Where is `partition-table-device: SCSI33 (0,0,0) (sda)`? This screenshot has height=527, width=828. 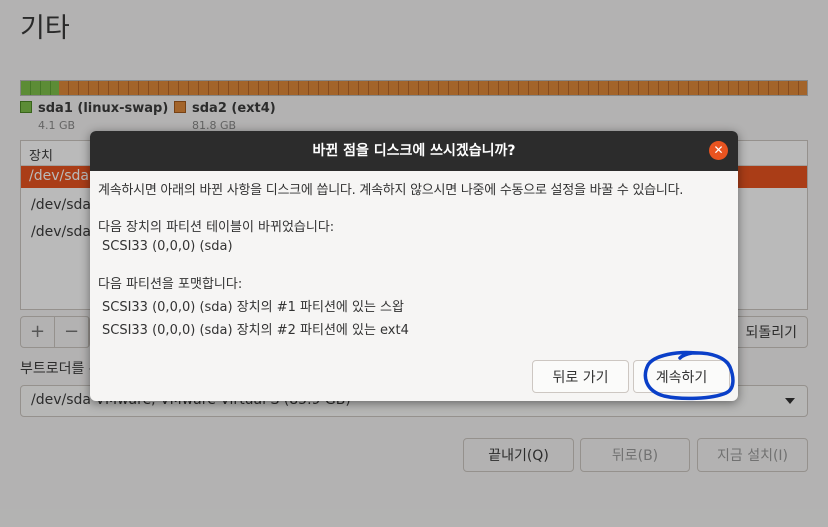
partition-table-device: SCSI33 (0,0,0) (sda) is located at coordinates (167, 246).